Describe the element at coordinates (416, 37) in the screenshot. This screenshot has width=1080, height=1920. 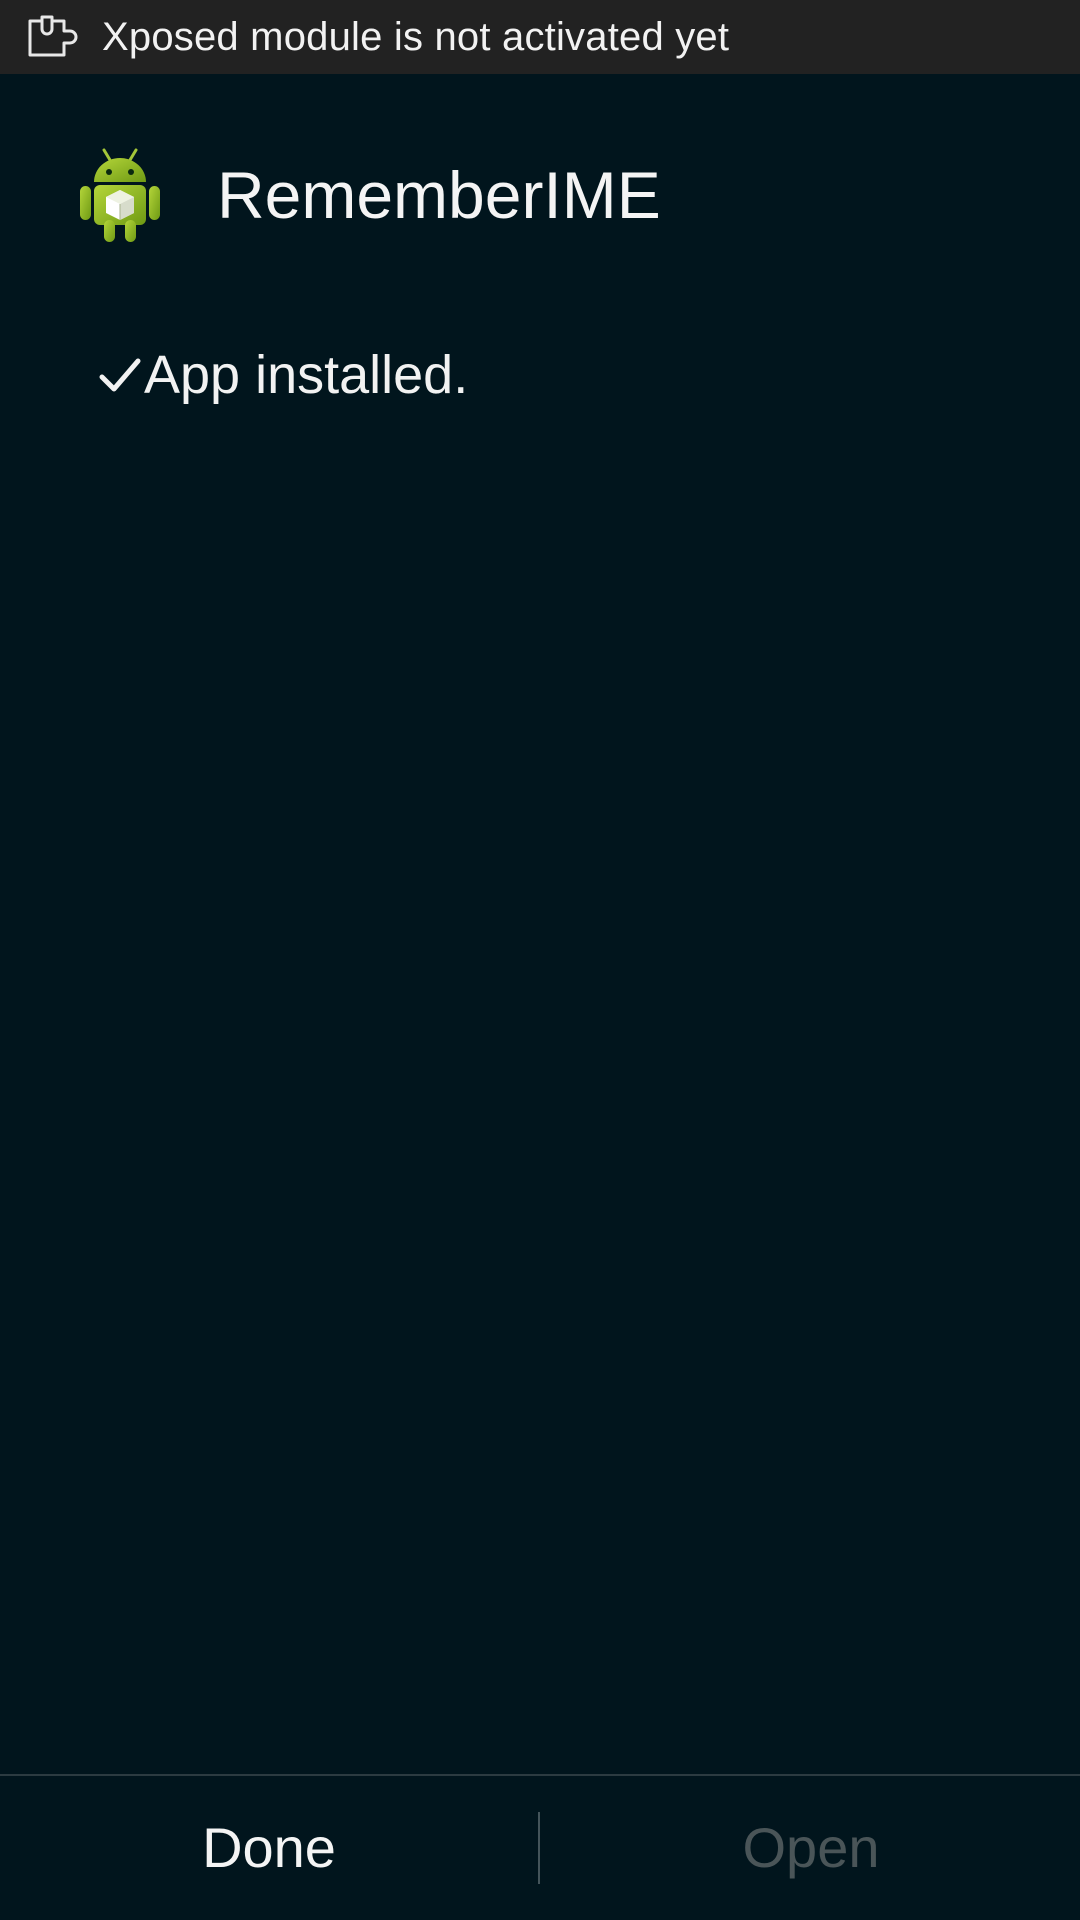
I see `notification-text: Xposed module is not activated yet` at that location.